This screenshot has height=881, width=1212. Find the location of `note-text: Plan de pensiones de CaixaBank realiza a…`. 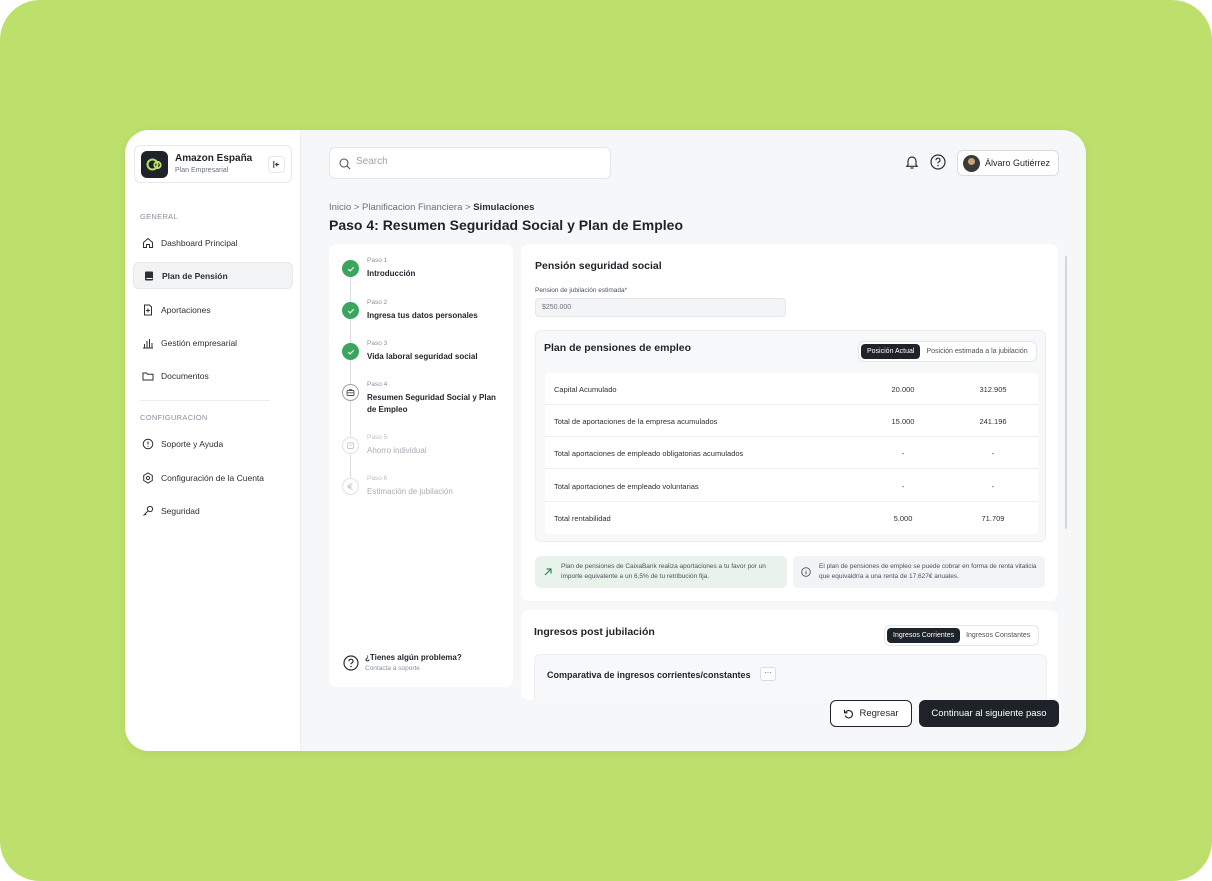

note-text: Plan de pensiones de CaixaBank realiza a… is located at coordinates (663, 571).